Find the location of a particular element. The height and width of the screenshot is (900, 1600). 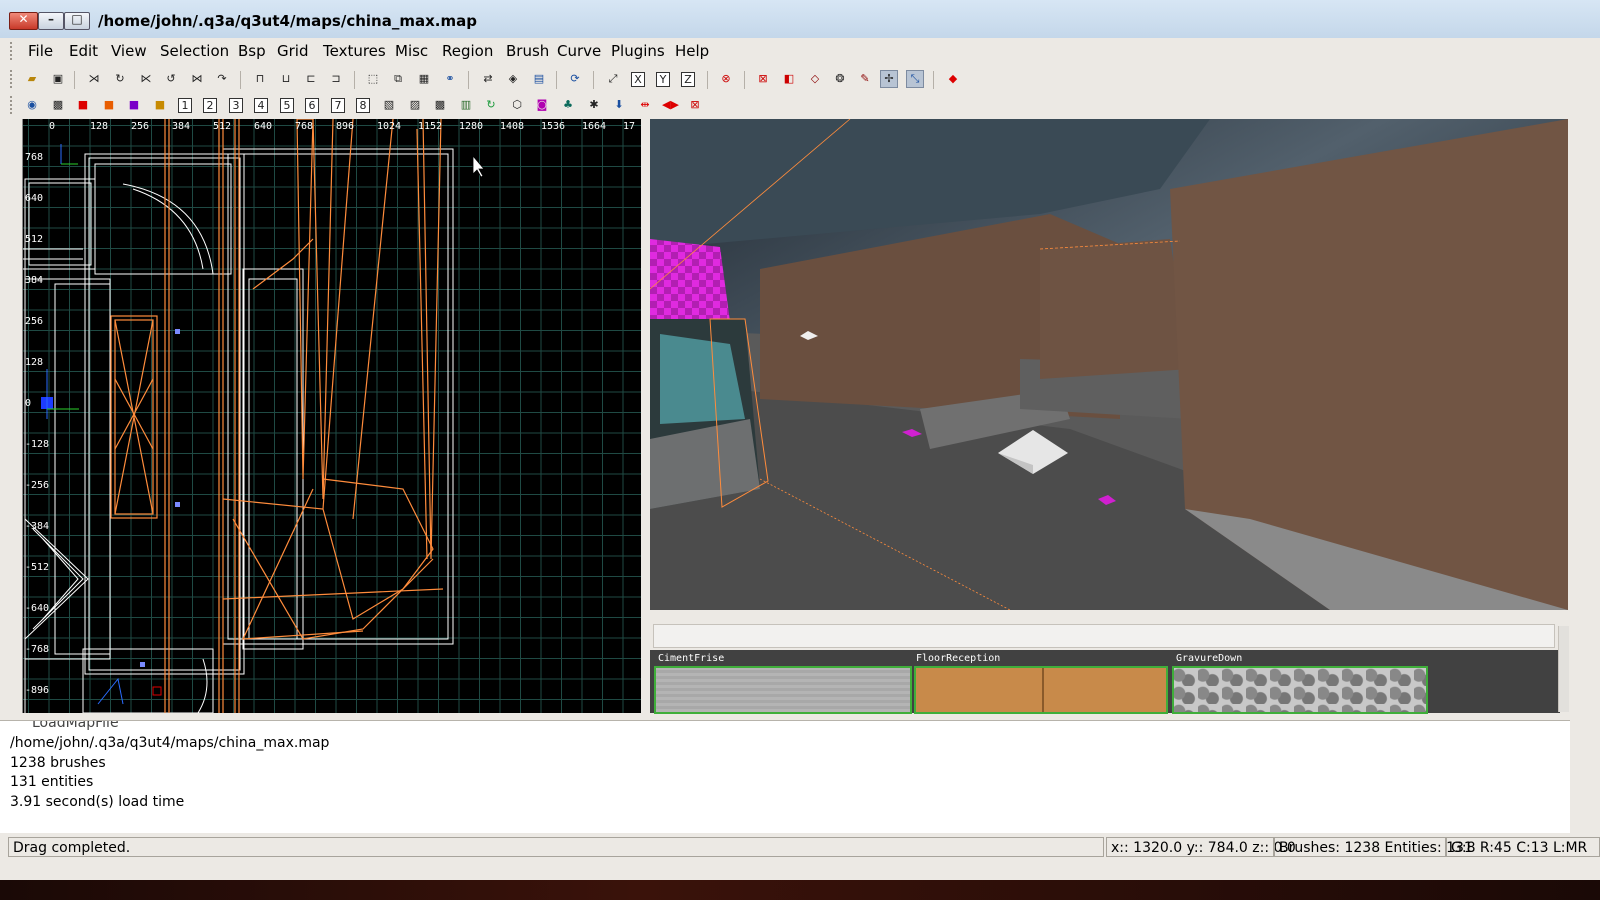

pane-splitter is located at coordinates (645, 416).